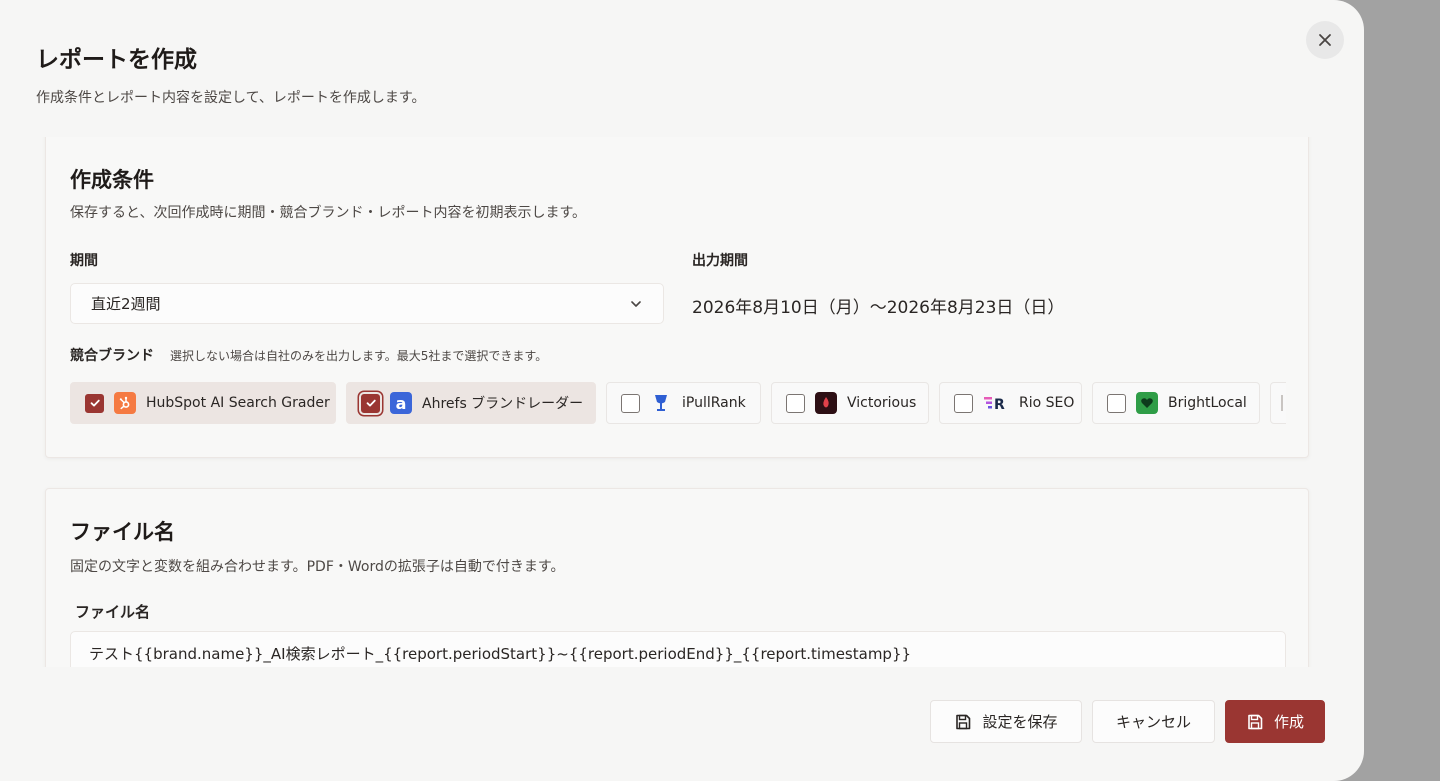 This screenshot has width=1440, height=781. I want to click on chevron-down-icon, so click(636, 303).